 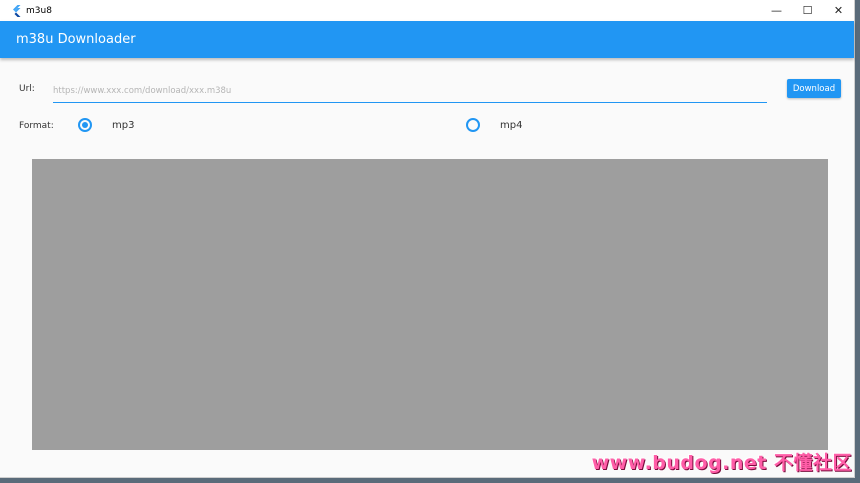 What do you see at coordinates (39, 10) in the screenshot?
I see `window-title: m3u8` at bounding box center [39, 10].